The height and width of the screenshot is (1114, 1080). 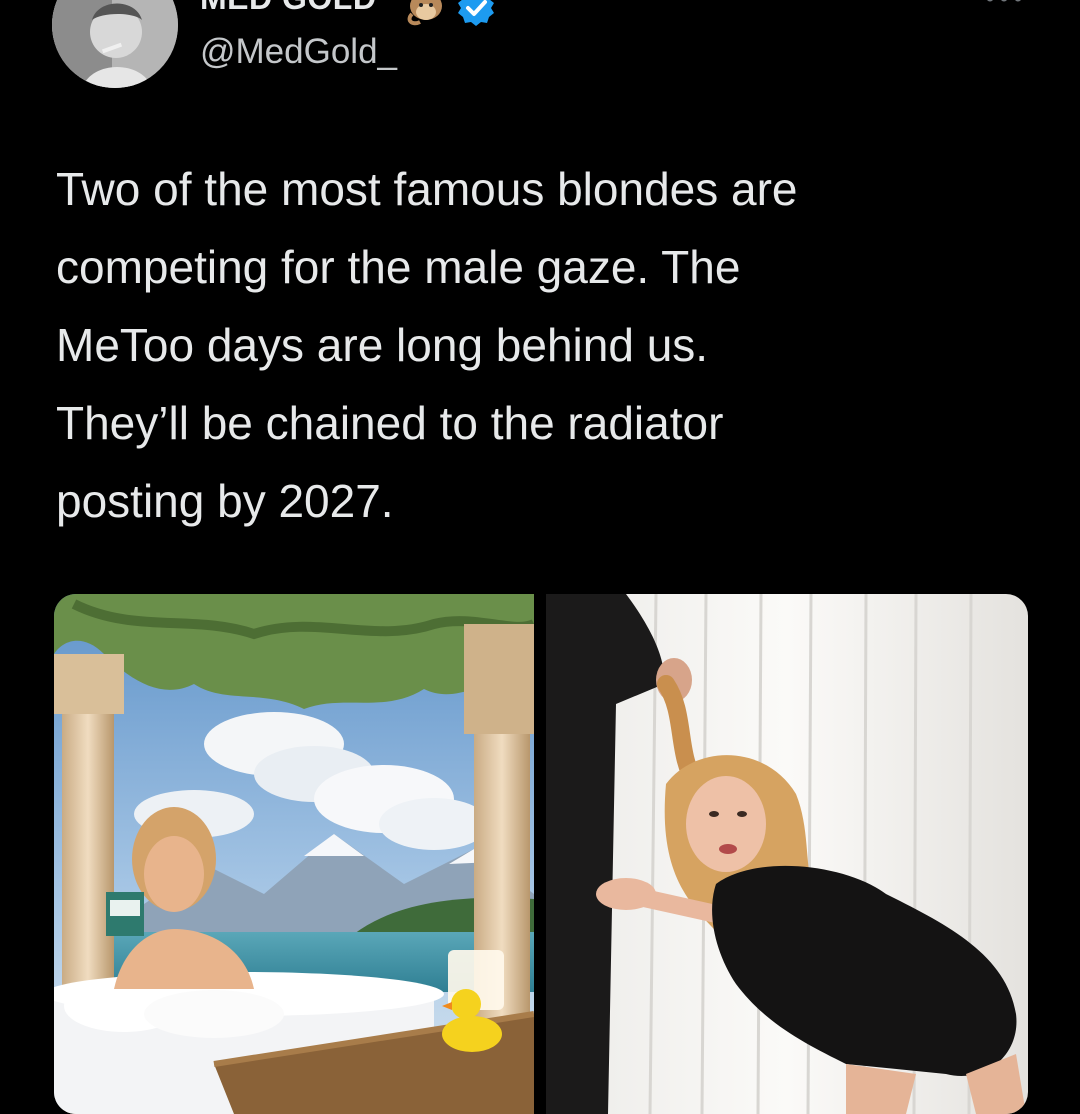 What do you see at coordinates (1004, 3) in the screenshot?
I see `more-options-icon` at bounding box center [1004, 3].